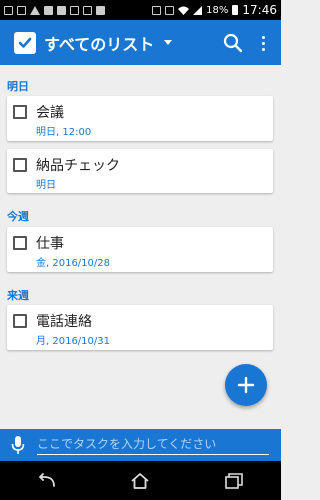  What do you see at coordinates (157, 10) in the screenshot?
I see `nfc-icon` at bounding box center [157, 10].